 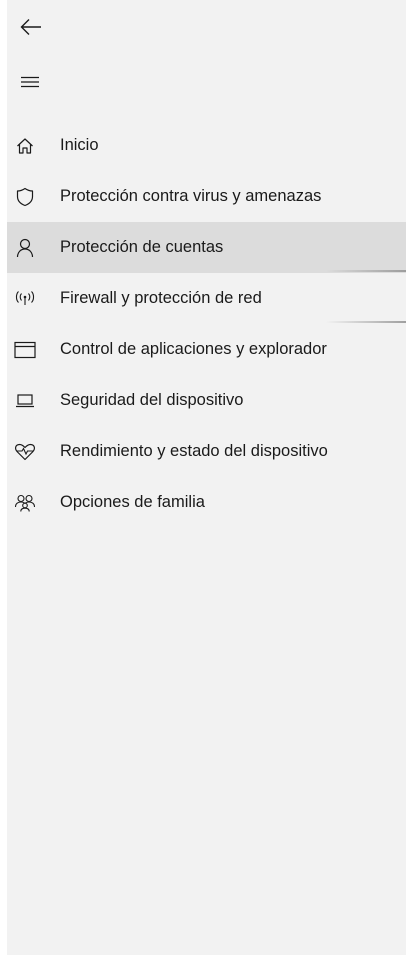 What do you see at coordinates (25, 248) in the screenshot?
I see `person-icon` at bounding box center [25, 248].